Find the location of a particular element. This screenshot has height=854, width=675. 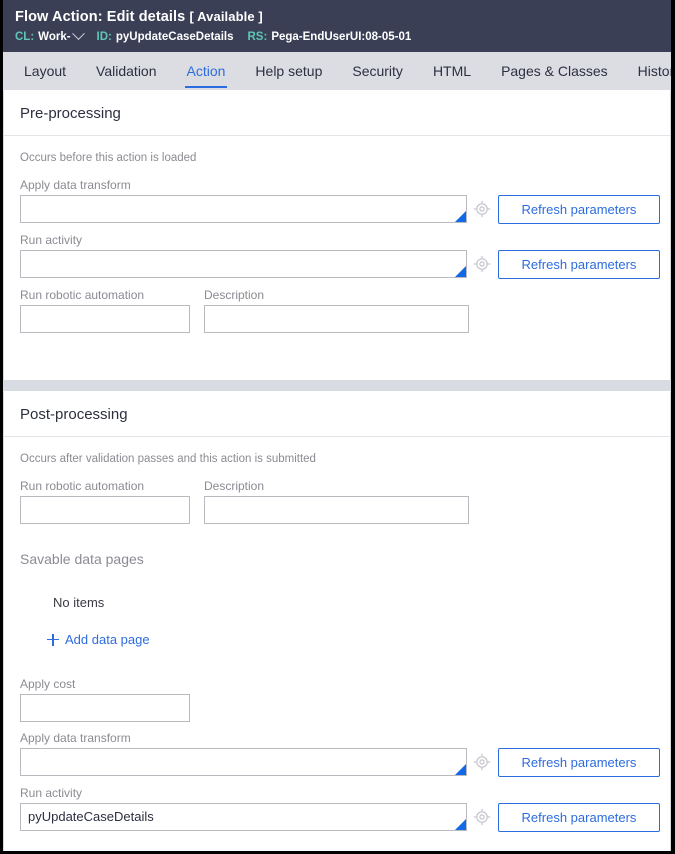

ruleset-meta: RS: Pega-EndUserUI:08-05-01 is located at coordinates (330, 37).